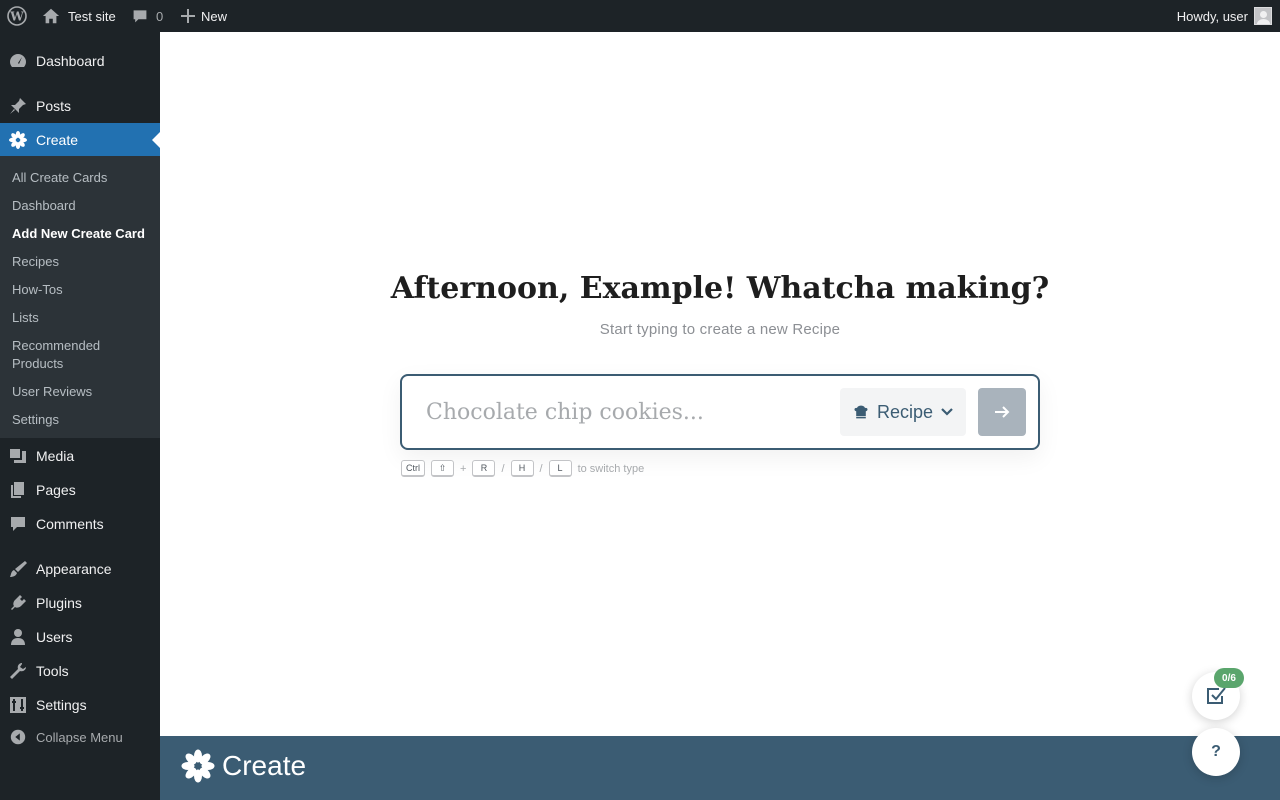 The width and height of the screenshot is (1280, 800). What do you see at coordinates (18, 106) in the screenshot?
I see `pin-icon` at bounding box center [18, 106].